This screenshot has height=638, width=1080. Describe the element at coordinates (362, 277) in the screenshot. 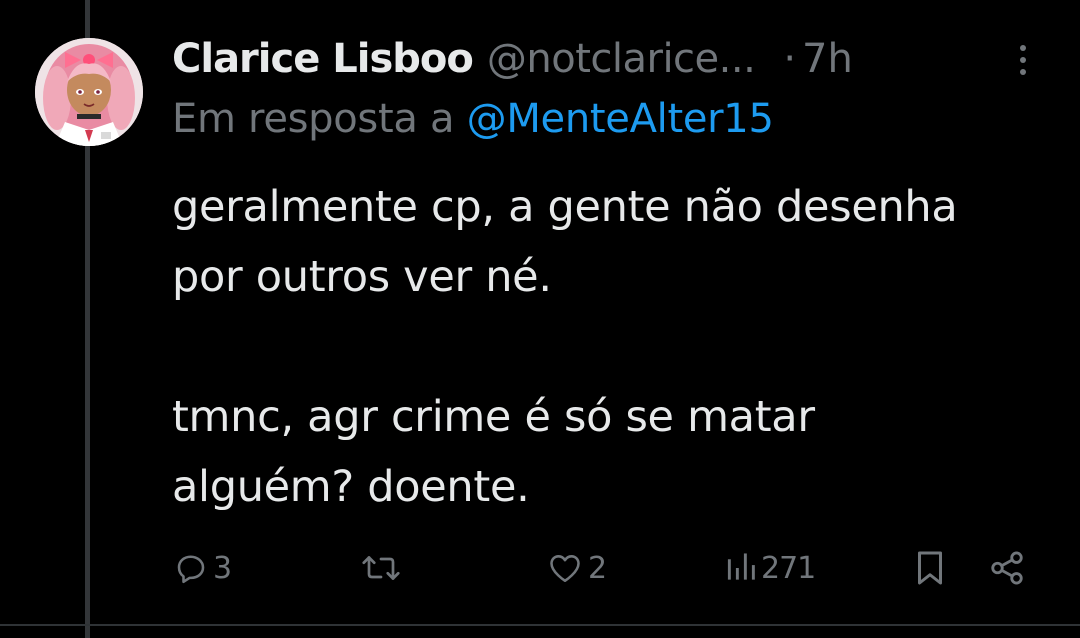

I see `tweet-text-line: por outros ver né.` at that location.